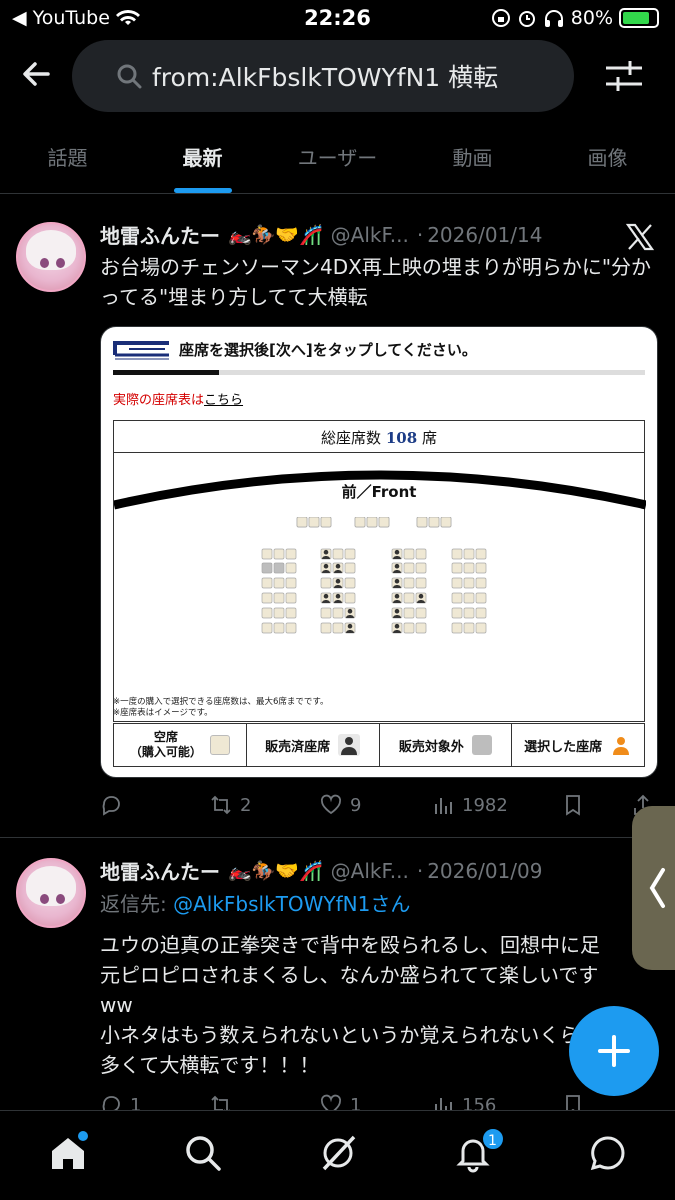 The image size is (675, 1200). Describe the element at coordinates (578, 745) in the screenshot. I see `legend-selected: 選択した座席` at that location.